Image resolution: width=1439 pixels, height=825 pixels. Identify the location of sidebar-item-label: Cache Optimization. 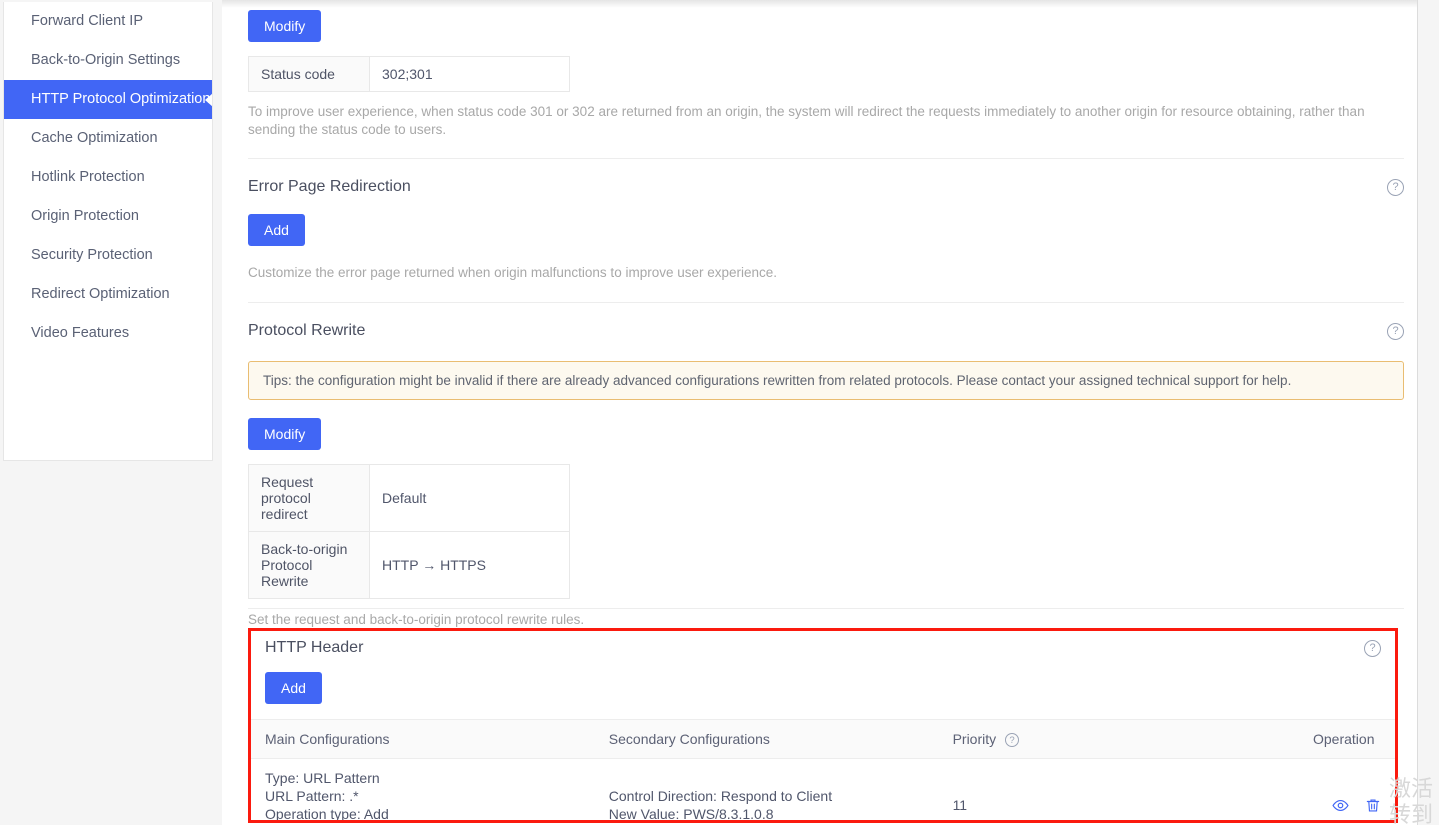
(94, 138).